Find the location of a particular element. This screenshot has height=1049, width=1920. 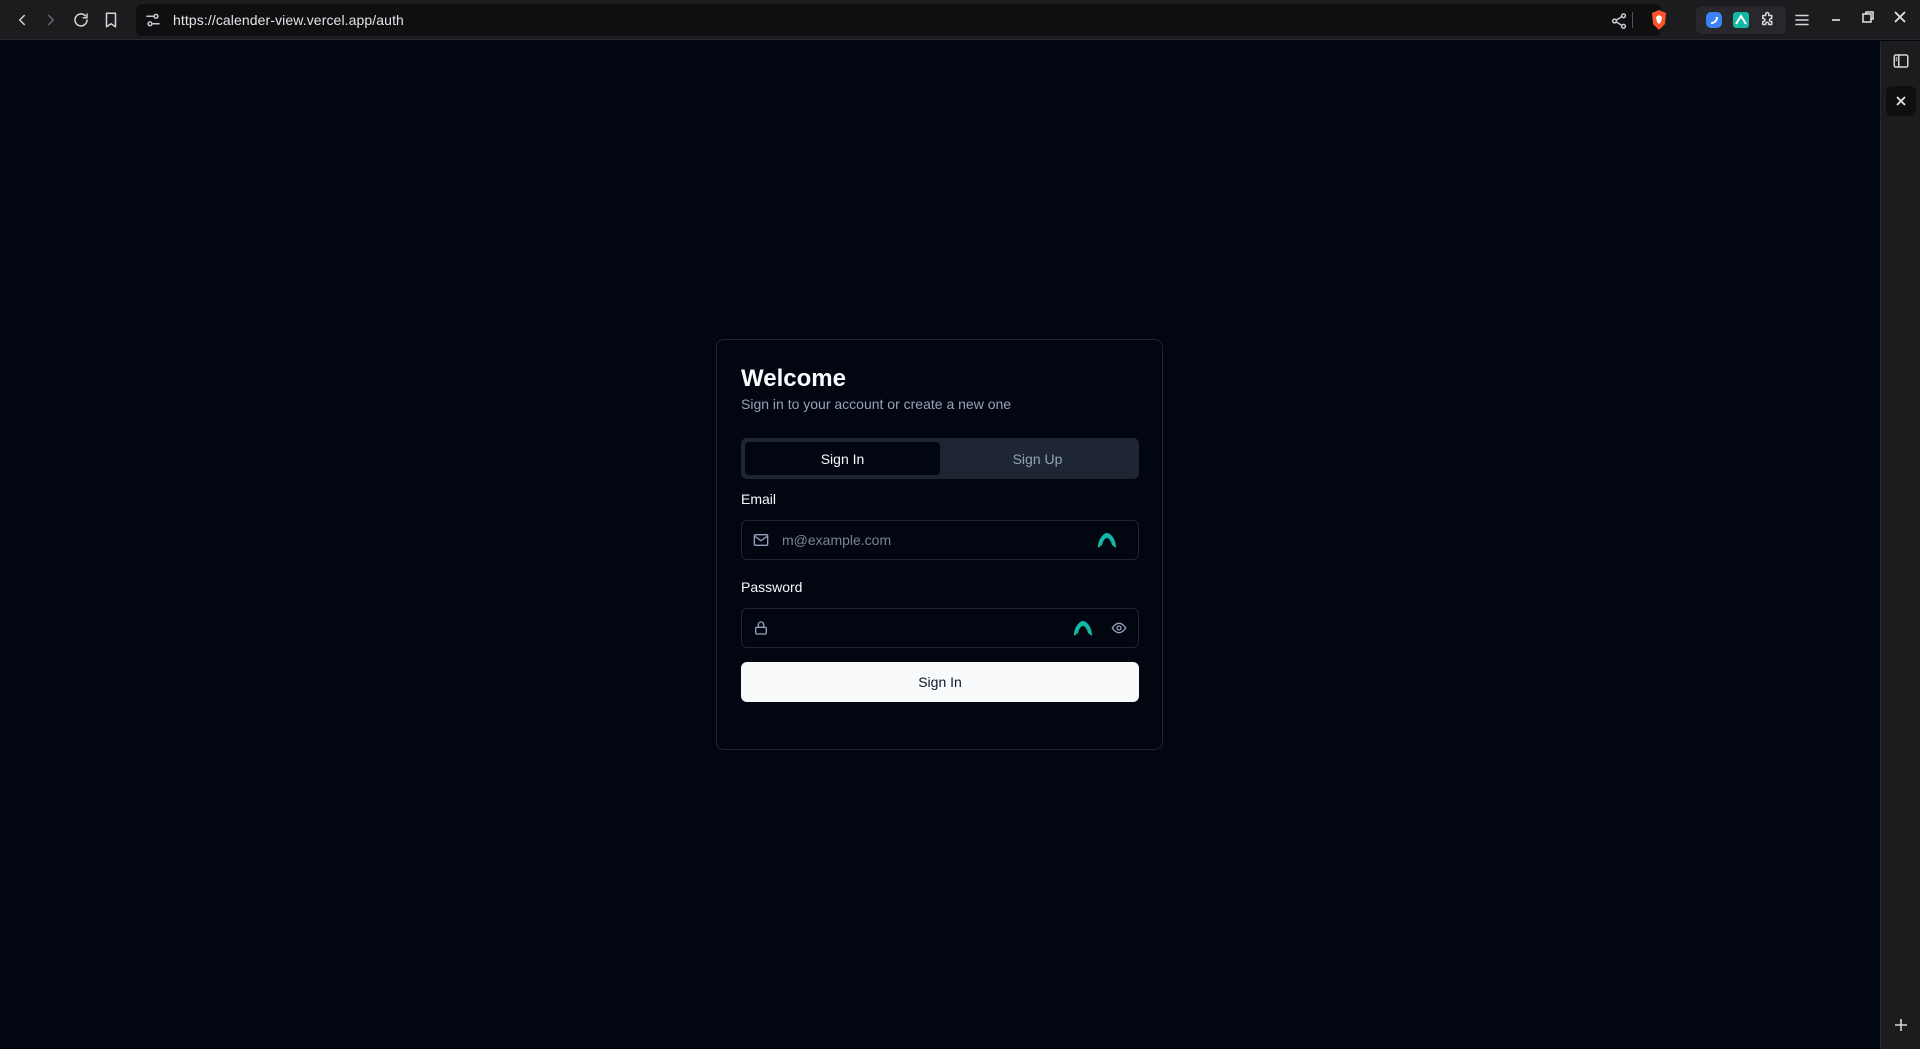

password-field is located at coordinates (940, 628).